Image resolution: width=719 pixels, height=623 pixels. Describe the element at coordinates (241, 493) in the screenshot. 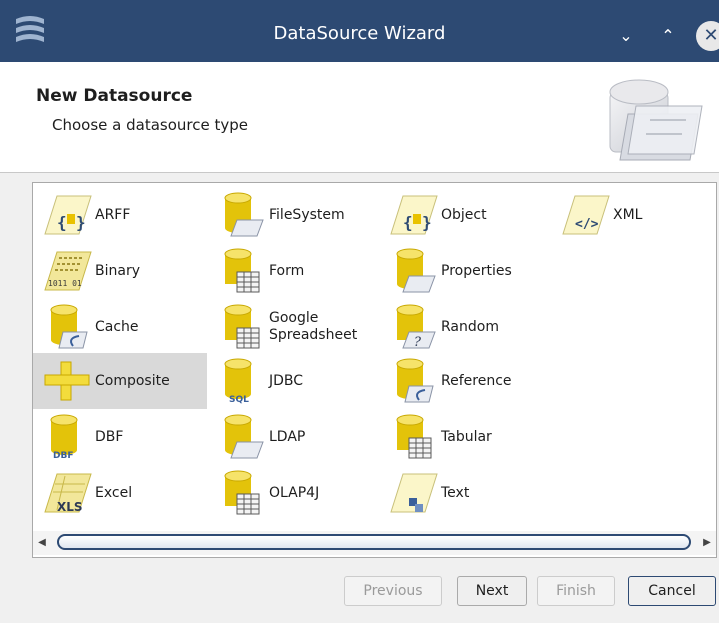

I see `olap4j-icon` at that location.